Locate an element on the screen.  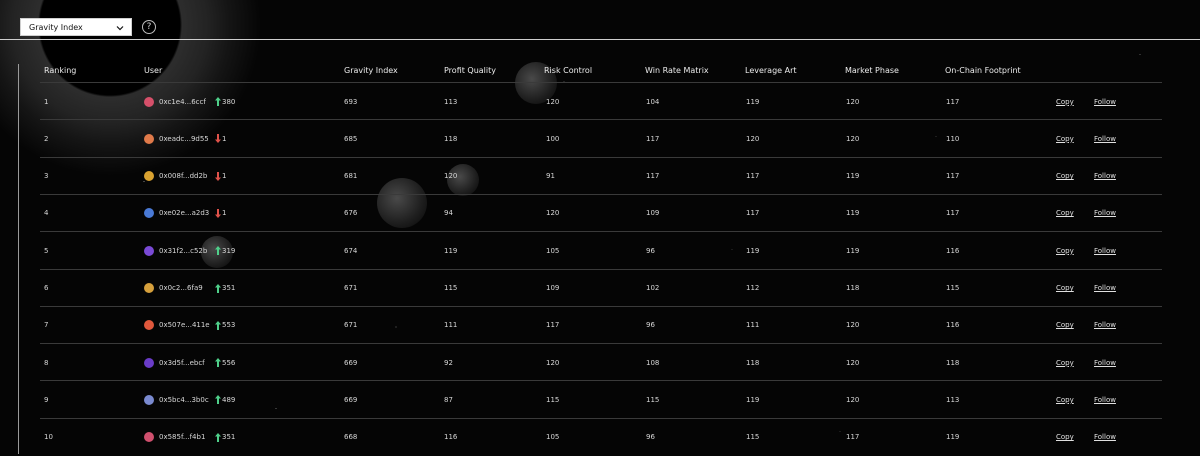
rank-cell: 1 is located at coordinates (46, 101).